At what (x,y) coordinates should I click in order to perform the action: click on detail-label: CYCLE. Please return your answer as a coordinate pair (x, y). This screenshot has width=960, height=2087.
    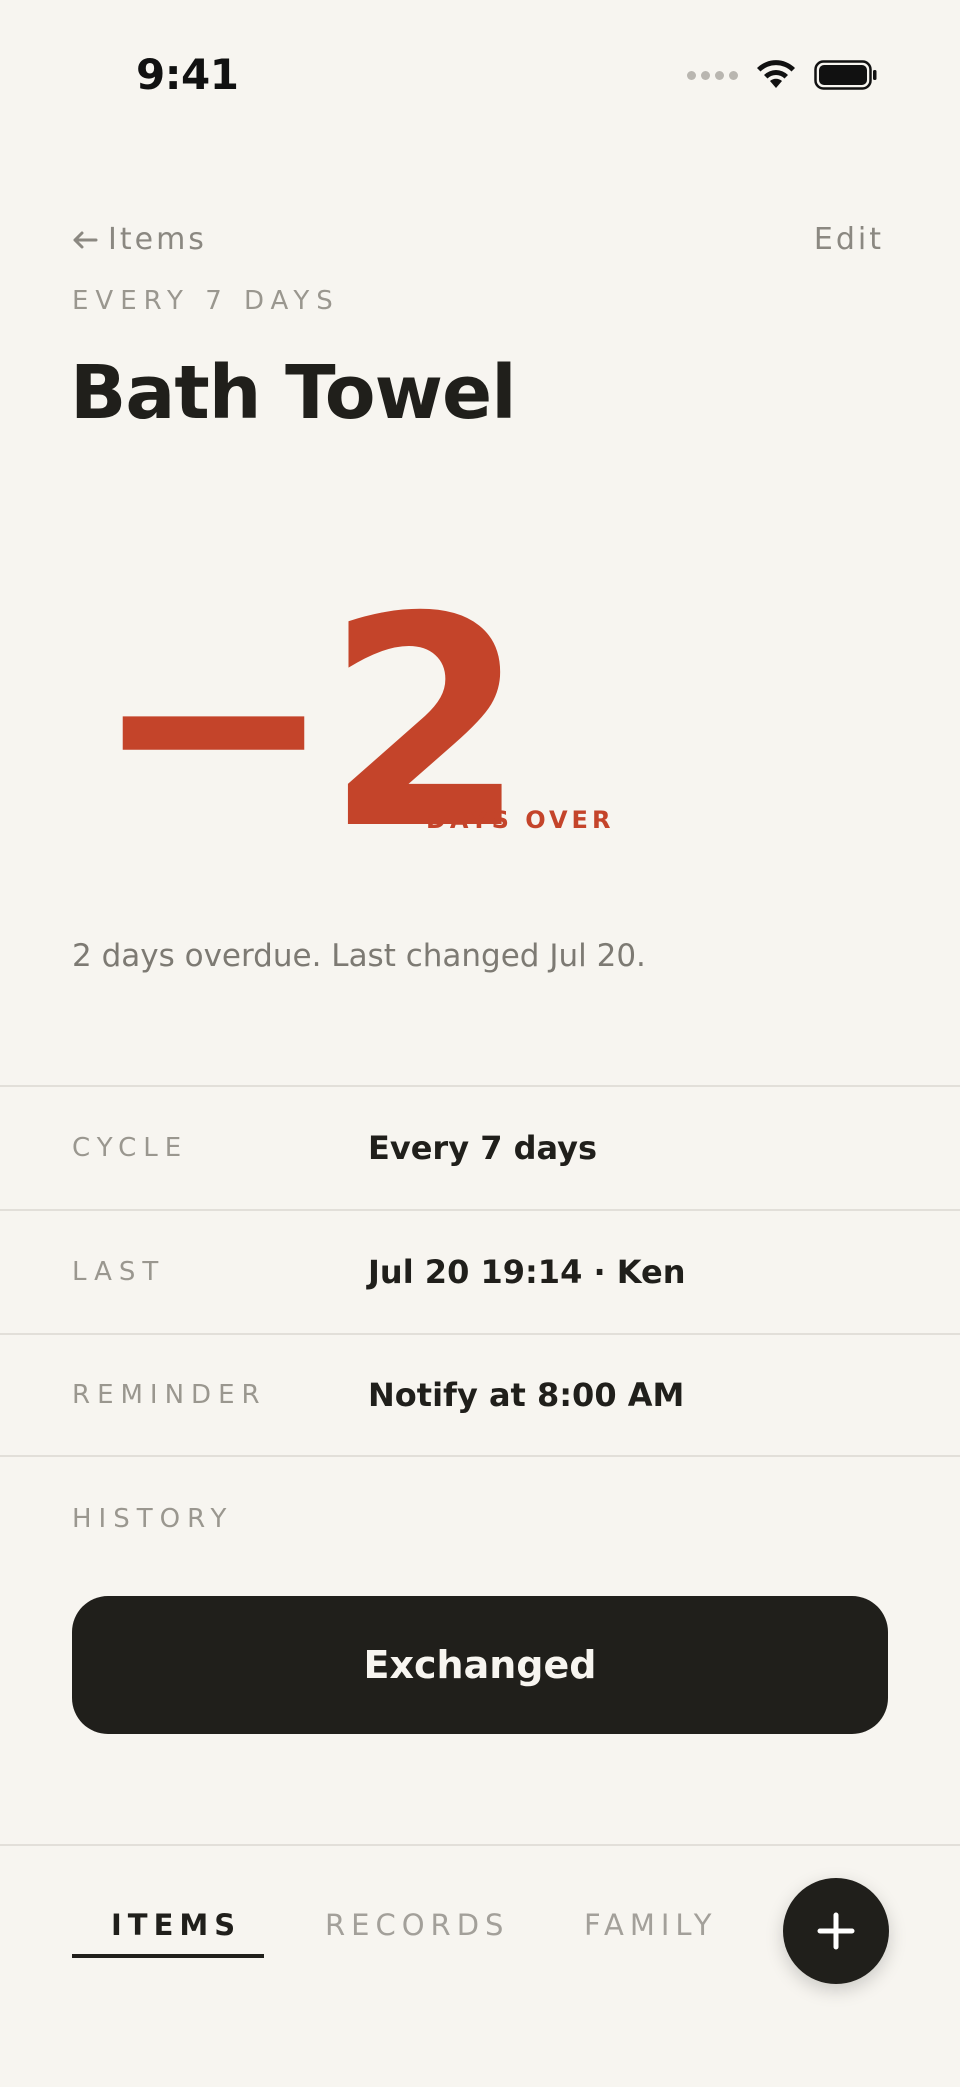
    Looking at the image, I should click on (130, 1148).